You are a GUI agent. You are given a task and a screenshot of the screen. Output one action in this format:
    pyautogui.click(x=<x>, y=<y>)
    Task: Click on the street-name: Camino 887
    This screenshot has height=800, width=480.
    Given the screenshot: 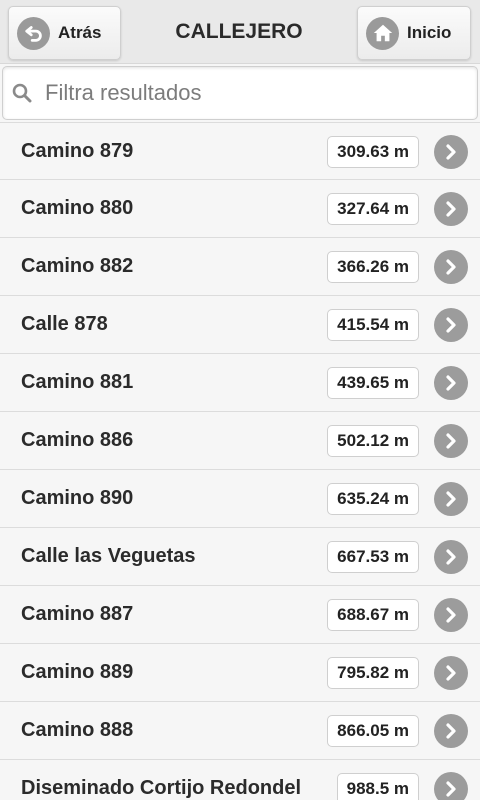 What is the action you would take?
    pyautogui.click(x=77, y=614)
    